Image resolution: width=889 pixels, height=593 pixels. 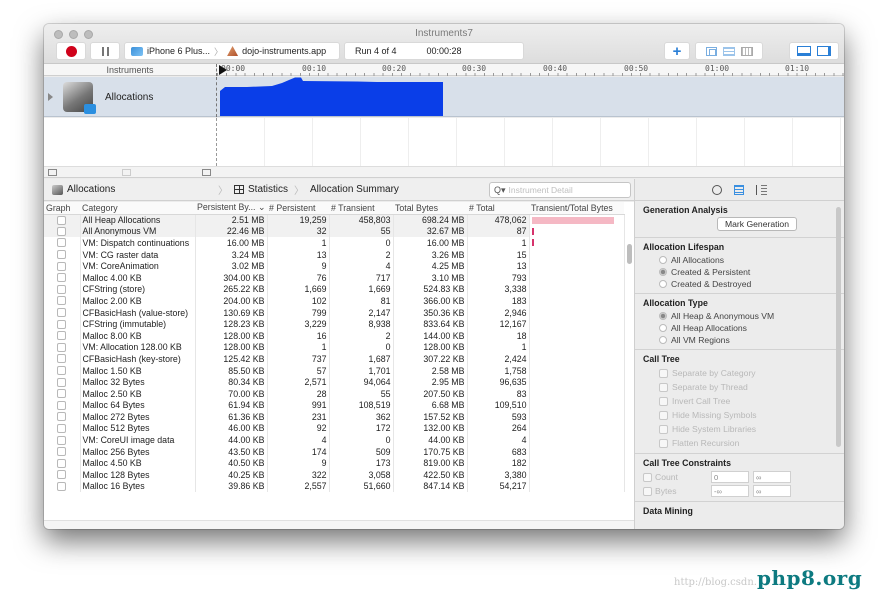 What do you see at coordinates (563, 190) in the screenshot?
I see `search-input` at bounding box center [563, 190].